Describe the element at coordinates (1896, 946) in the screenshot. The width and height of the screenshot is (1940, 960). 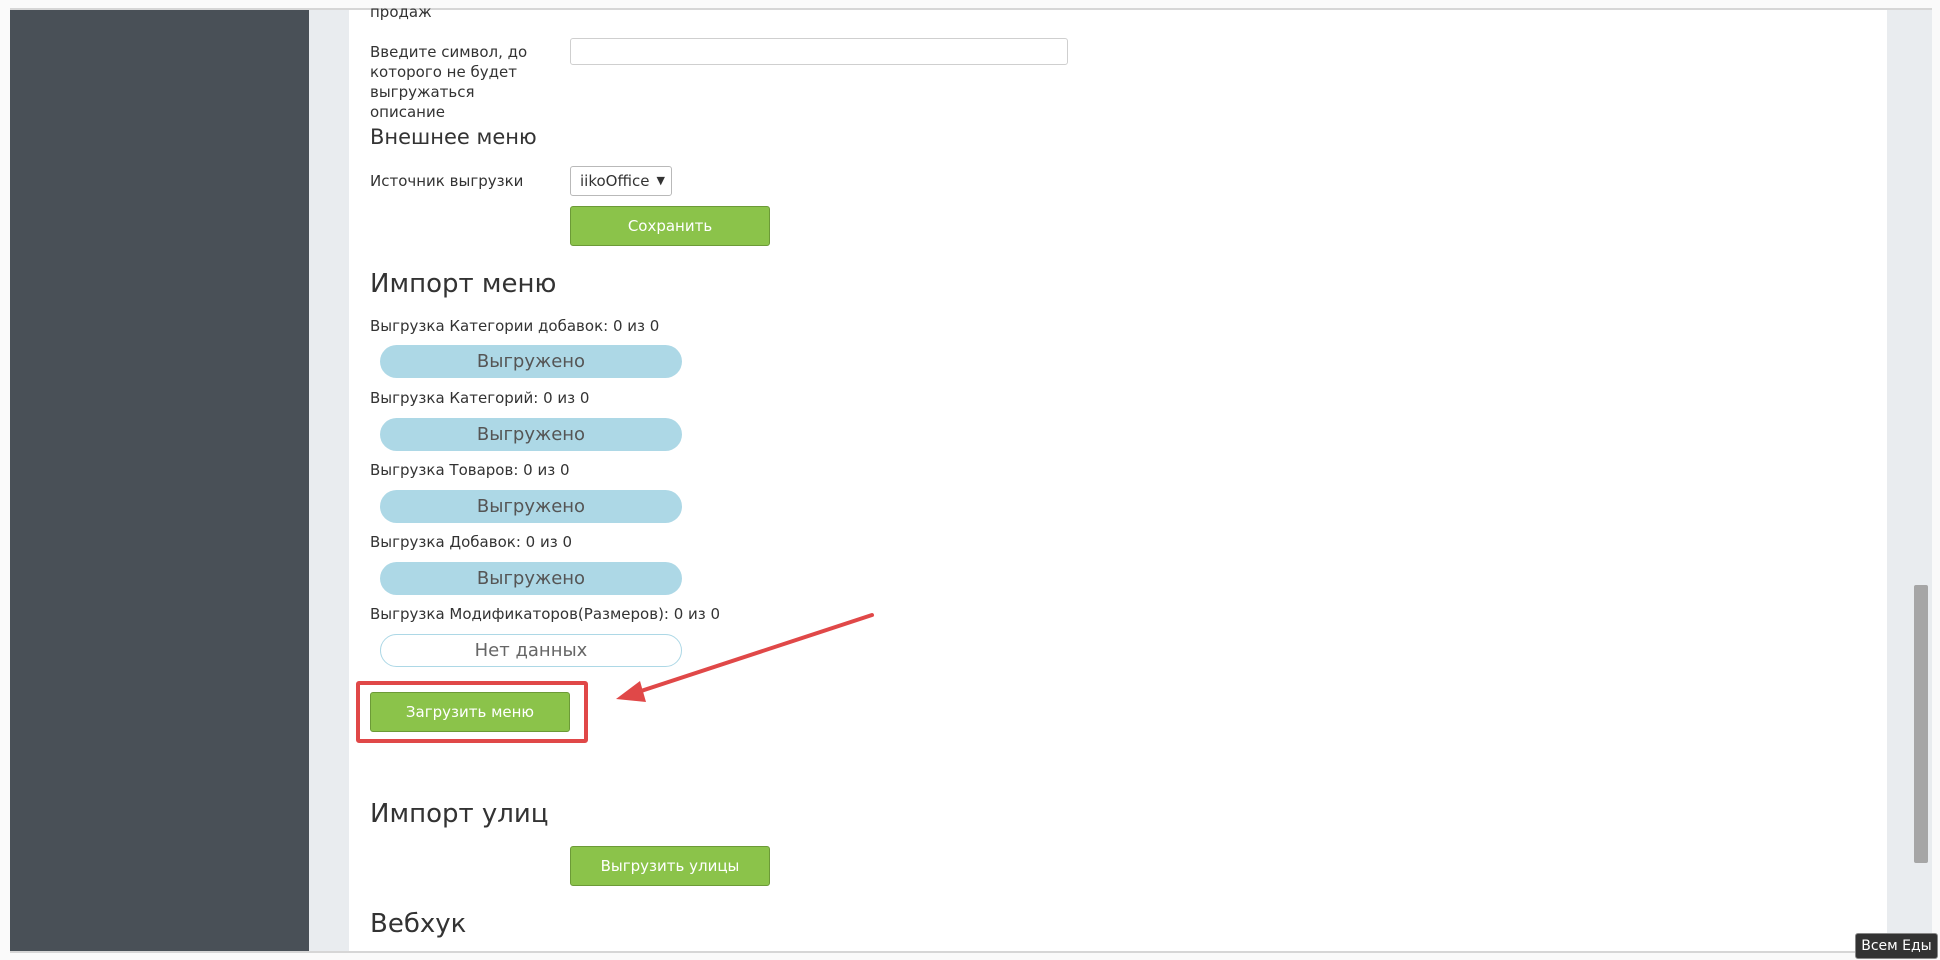
I see `tooltip: Всем Еды` at that location.